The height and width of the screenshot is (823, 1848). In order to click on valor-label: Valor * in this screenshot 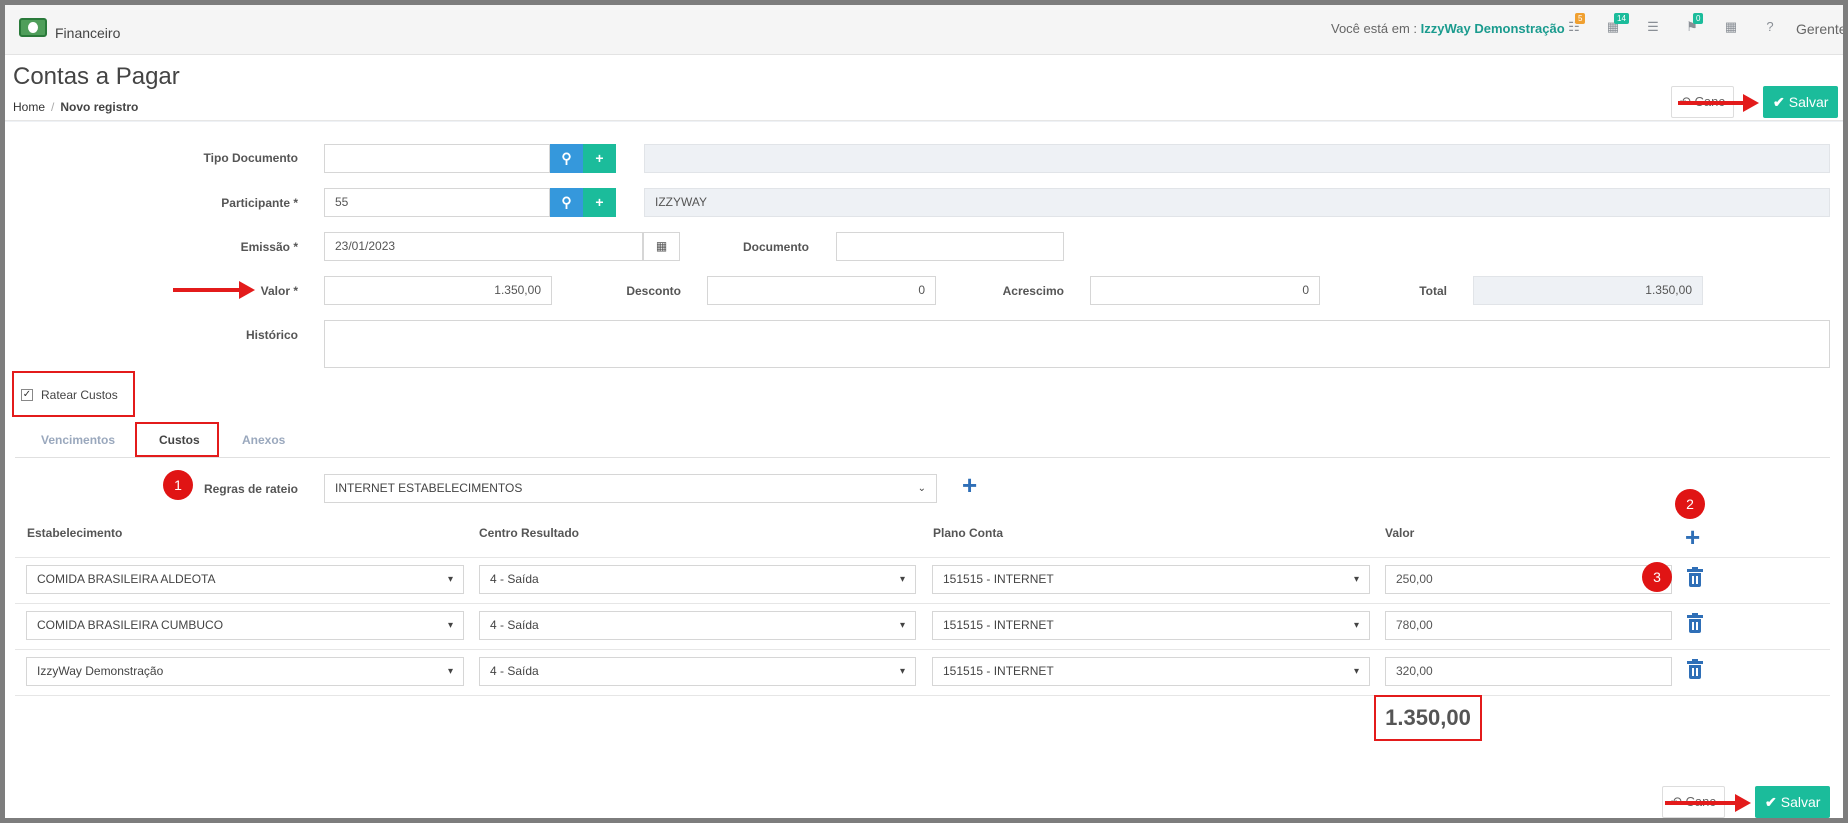, I will do `click(279, 291)`.